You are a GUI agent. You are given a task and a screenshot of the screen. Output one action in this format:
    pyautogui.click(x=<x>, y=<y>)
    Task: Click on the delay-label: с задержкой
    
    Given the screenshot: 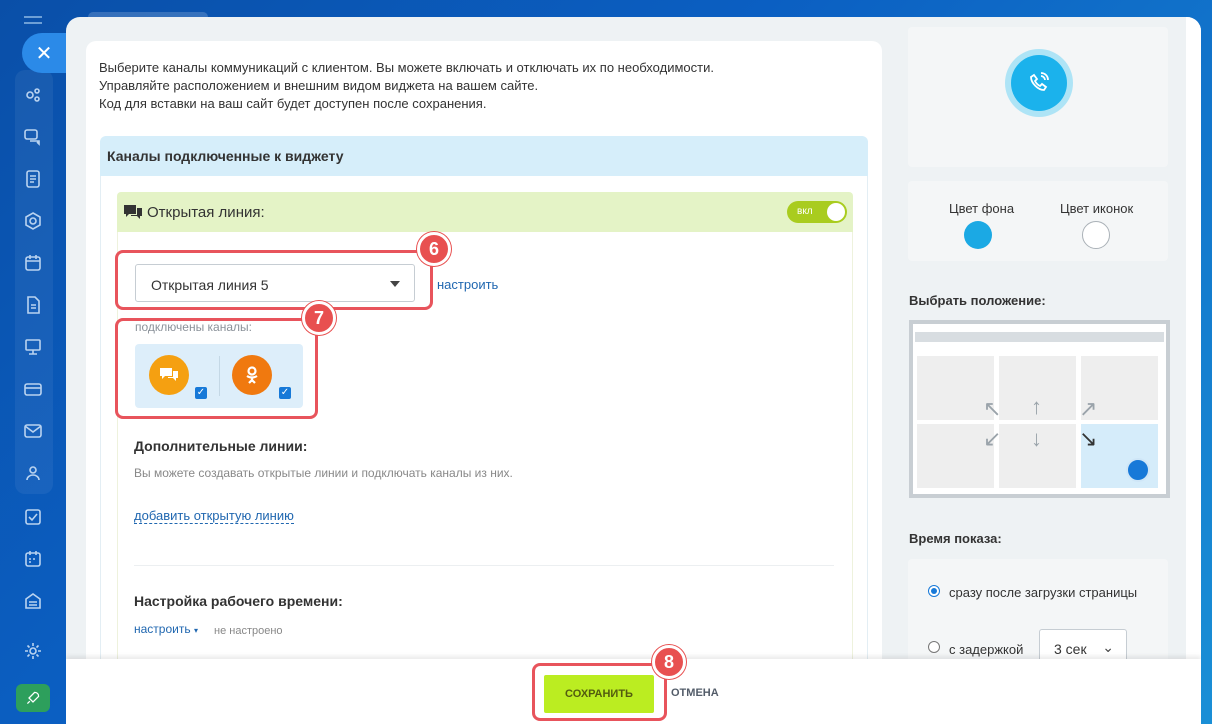 What is the action you would take?
    pyautogui.click(x=986, y=649)
    